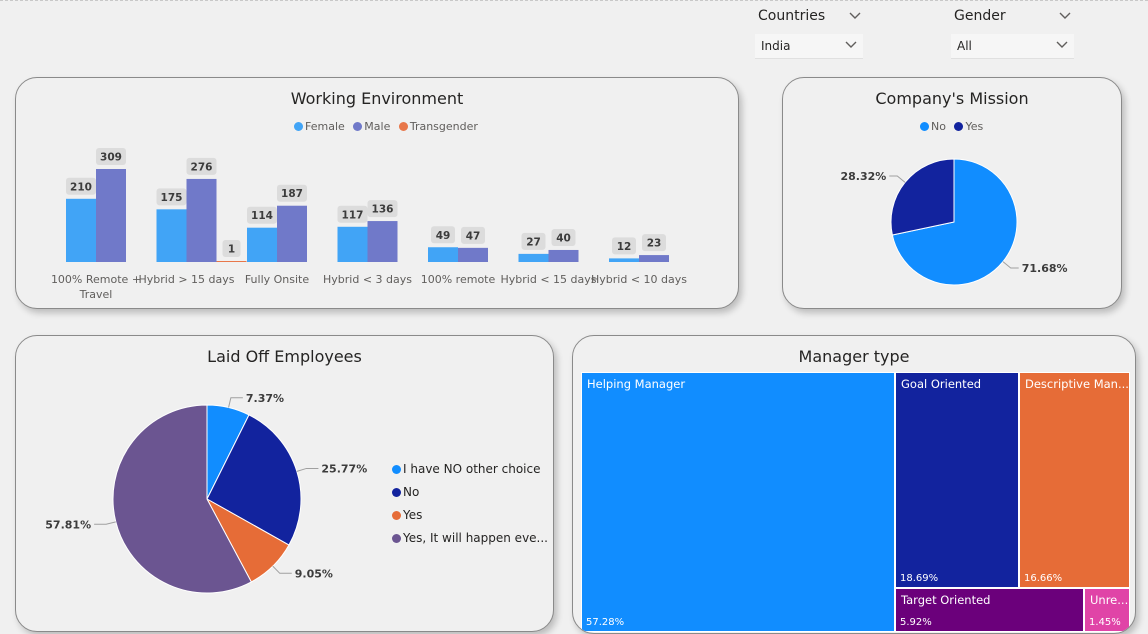 Image resolution: width=1148 pixels, height=634 pixels. I want to click on treemap-cell-unreachable: Unre... 1.45%, so click(1107, 610).